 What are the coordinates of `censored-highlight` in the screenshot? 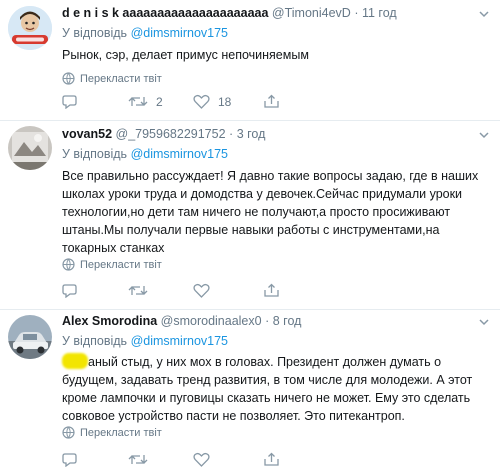 It's located at (75, 361).